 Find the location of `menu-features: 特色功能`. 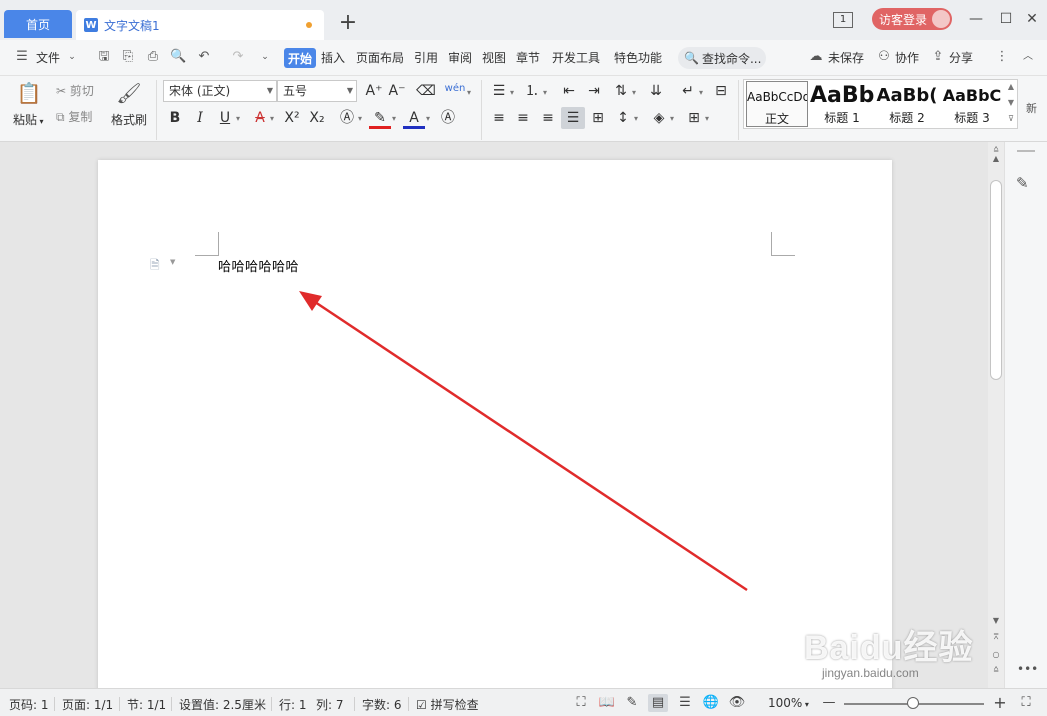

menu-features: 特色功能 is located at coordinates (638, 58).